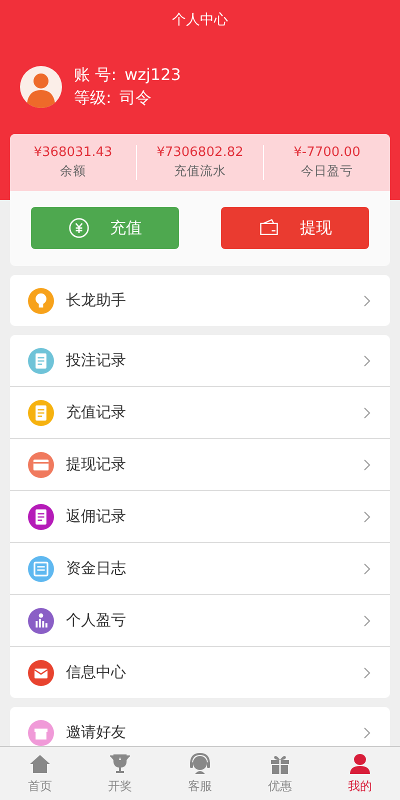 This screenshot has width=400, height=800. Describe the element at coordinates (200, 171) in the screenshot. I see `stat-label: 充值流水` at that location.